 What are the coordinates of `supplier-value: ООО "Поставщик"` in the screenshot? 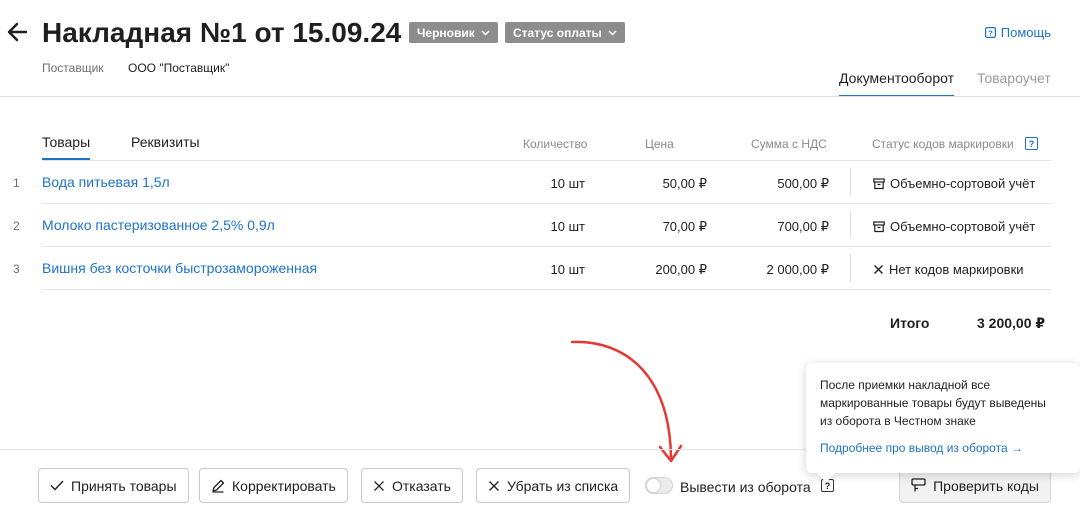 It's located at (179, 68).